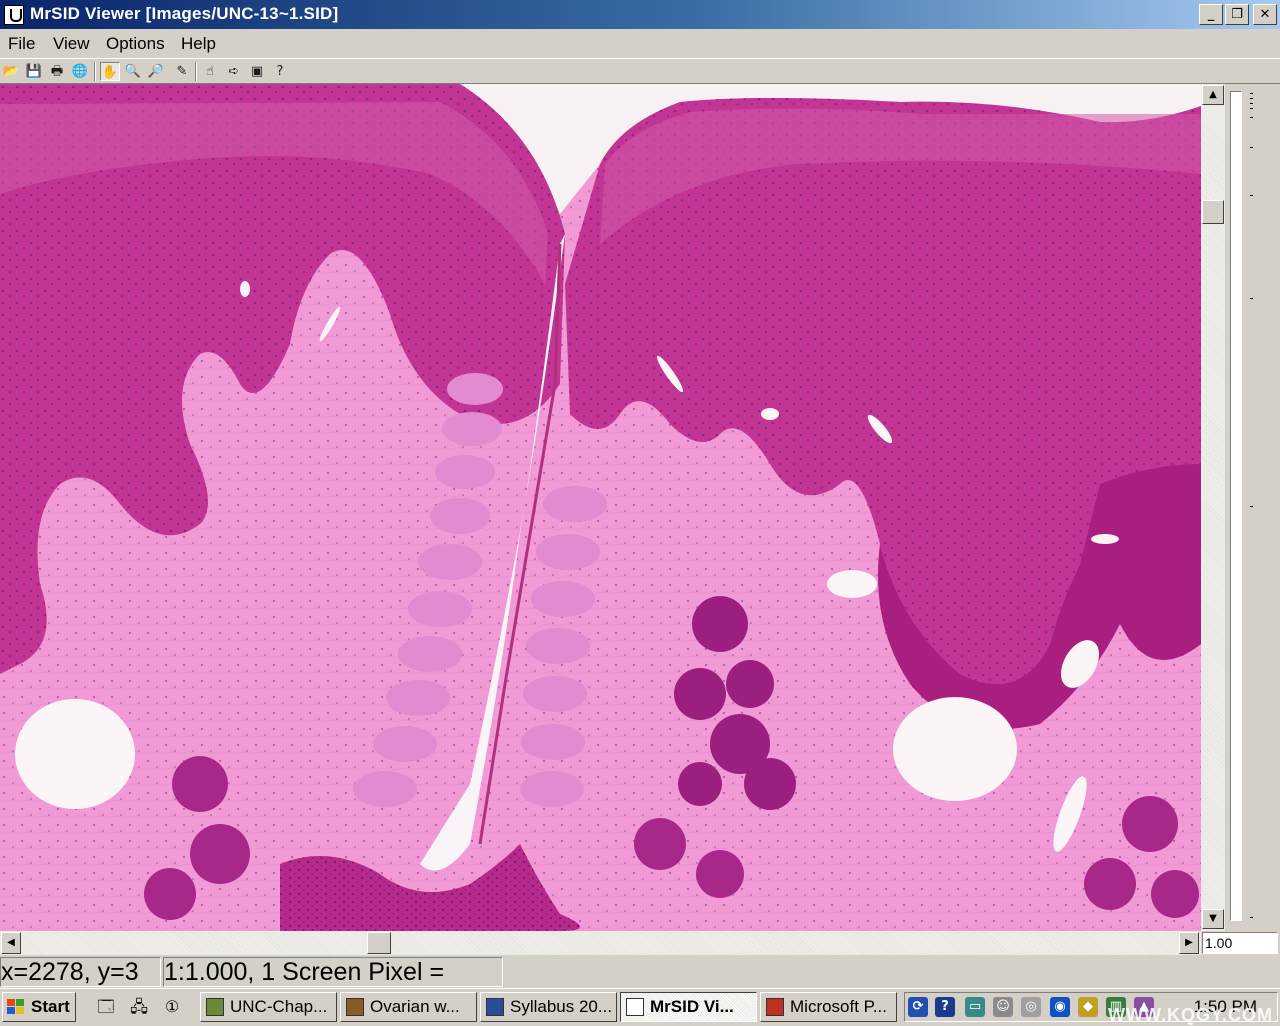 This screenshot has height=1026, width=1280. Describe the element at coordinates (1003, 1007) in the screenshot. I see `people-icon: ☺` at that location.